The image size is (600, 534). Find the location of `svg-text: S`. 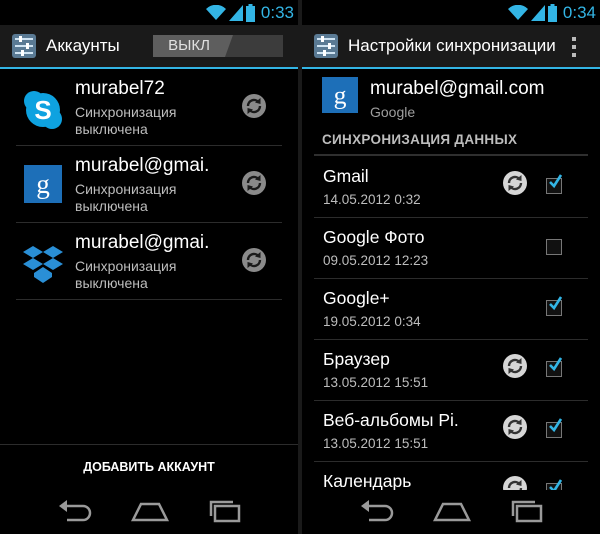

svg-text: S is located at coordinates (42, 110).